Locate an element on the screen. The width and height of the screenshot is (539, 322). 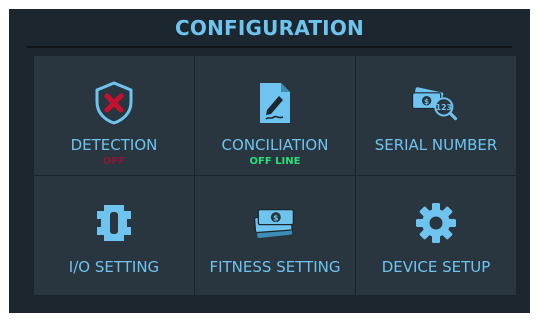
io-setting-tile: I/O SETTING is located at coordinates (114, 235).